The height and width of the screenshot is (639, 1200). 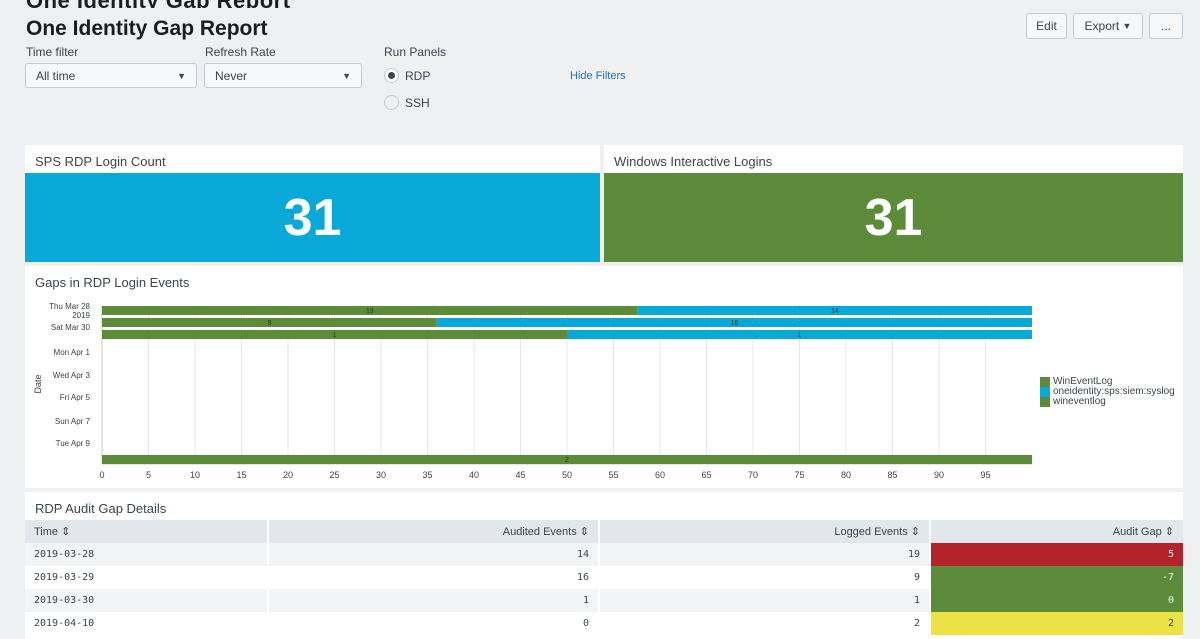 What do you see at coordinates (240, 52) in the screenshot?
I see `refresh-rate-label: Refresh Rate` at bounding box center [240, 52].